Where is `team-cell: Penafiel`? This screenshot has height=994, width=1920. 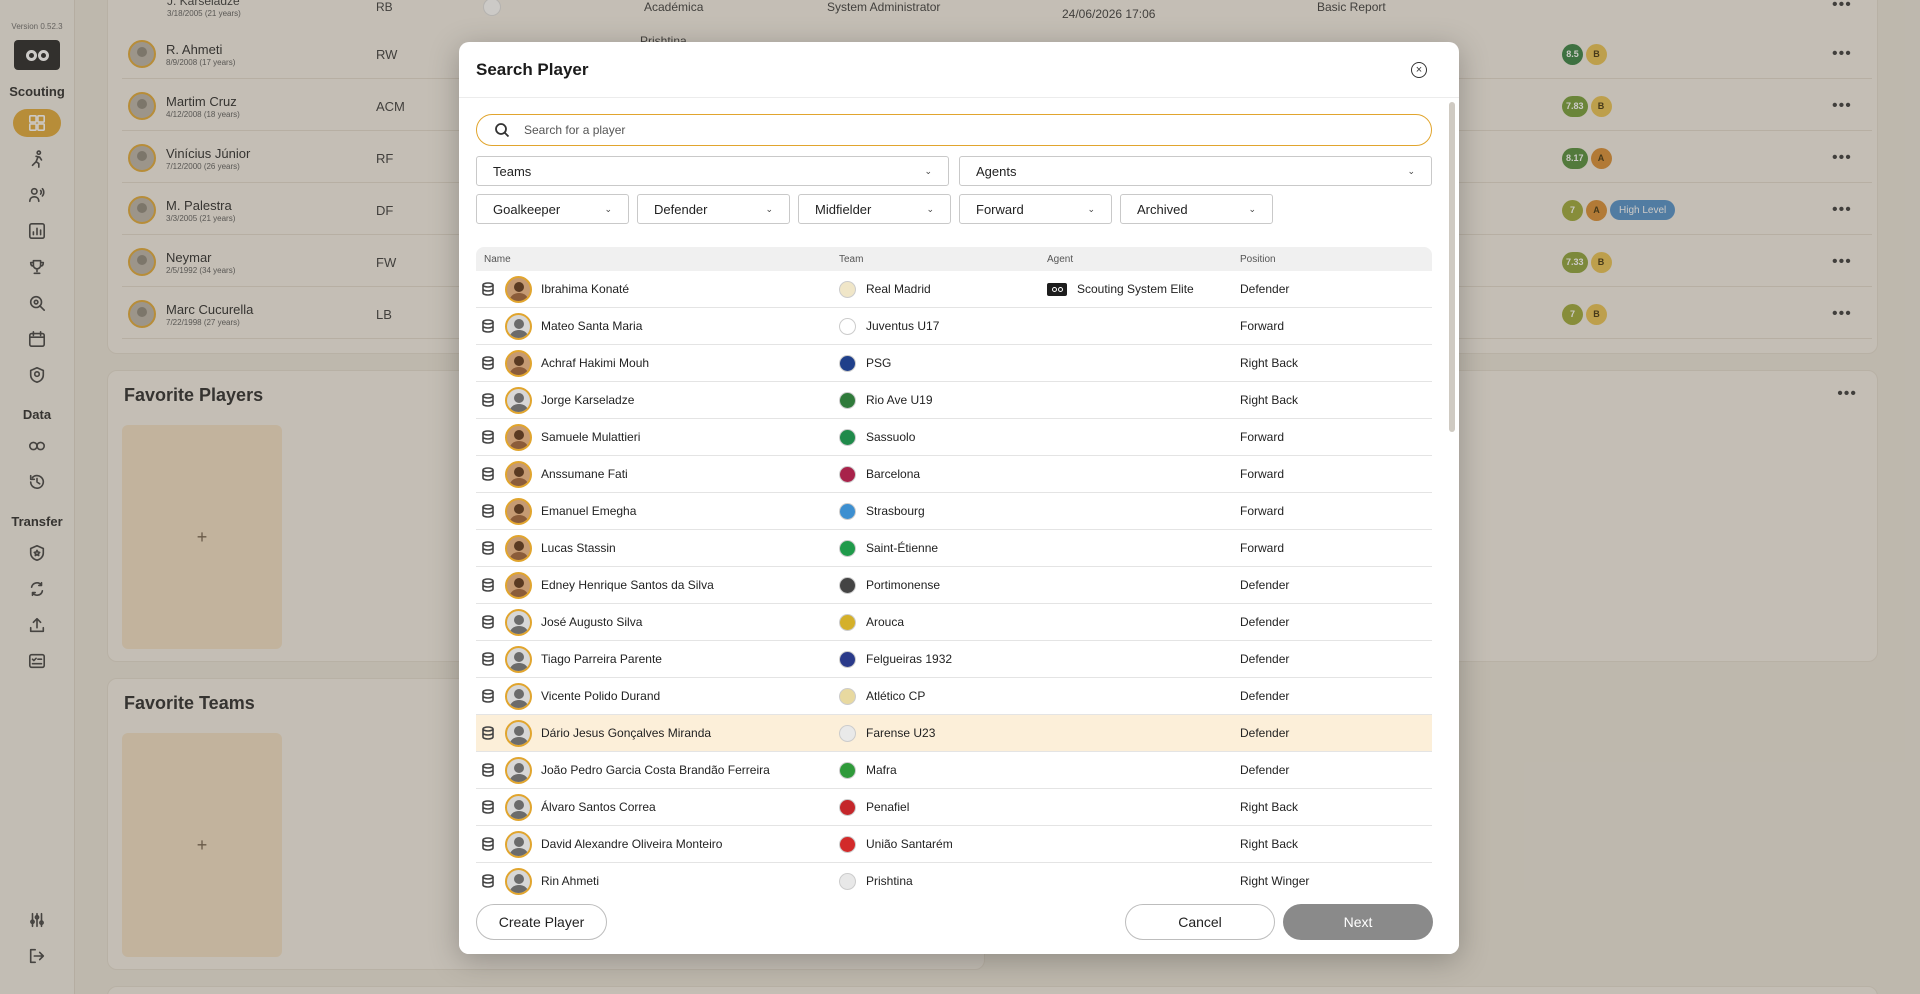 team-cell: Penafiel is located at coordinates (943, 807).